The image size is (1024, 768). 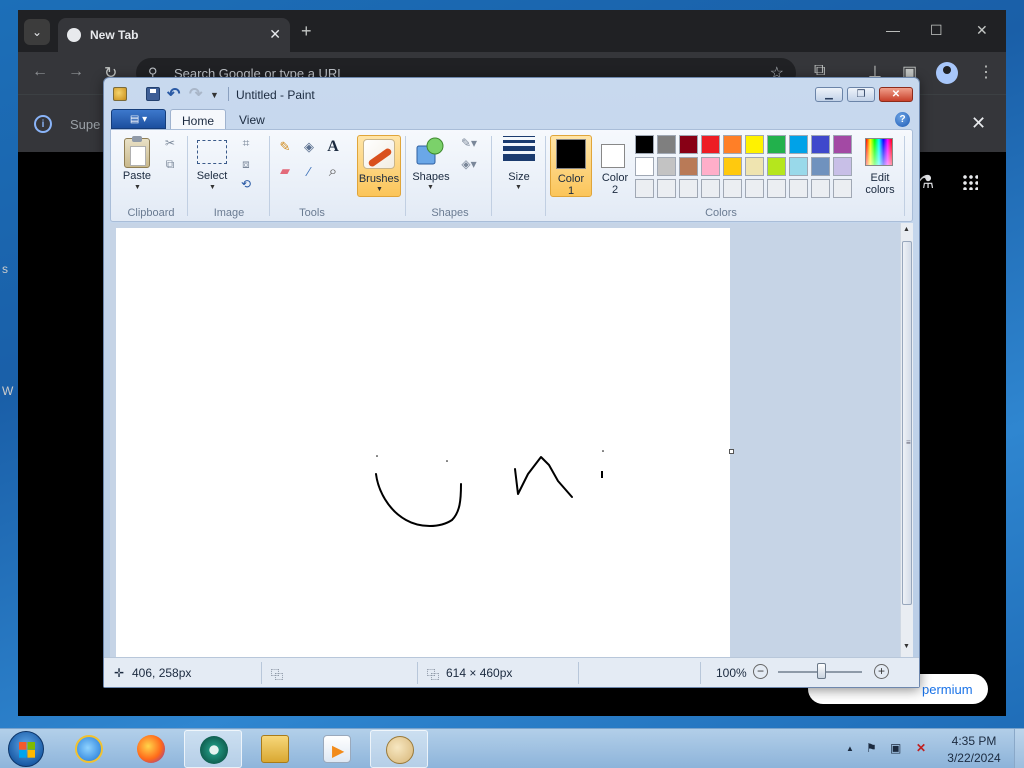 I want to click on scroll-down-icon: ▼, so click(x=906, y=646).